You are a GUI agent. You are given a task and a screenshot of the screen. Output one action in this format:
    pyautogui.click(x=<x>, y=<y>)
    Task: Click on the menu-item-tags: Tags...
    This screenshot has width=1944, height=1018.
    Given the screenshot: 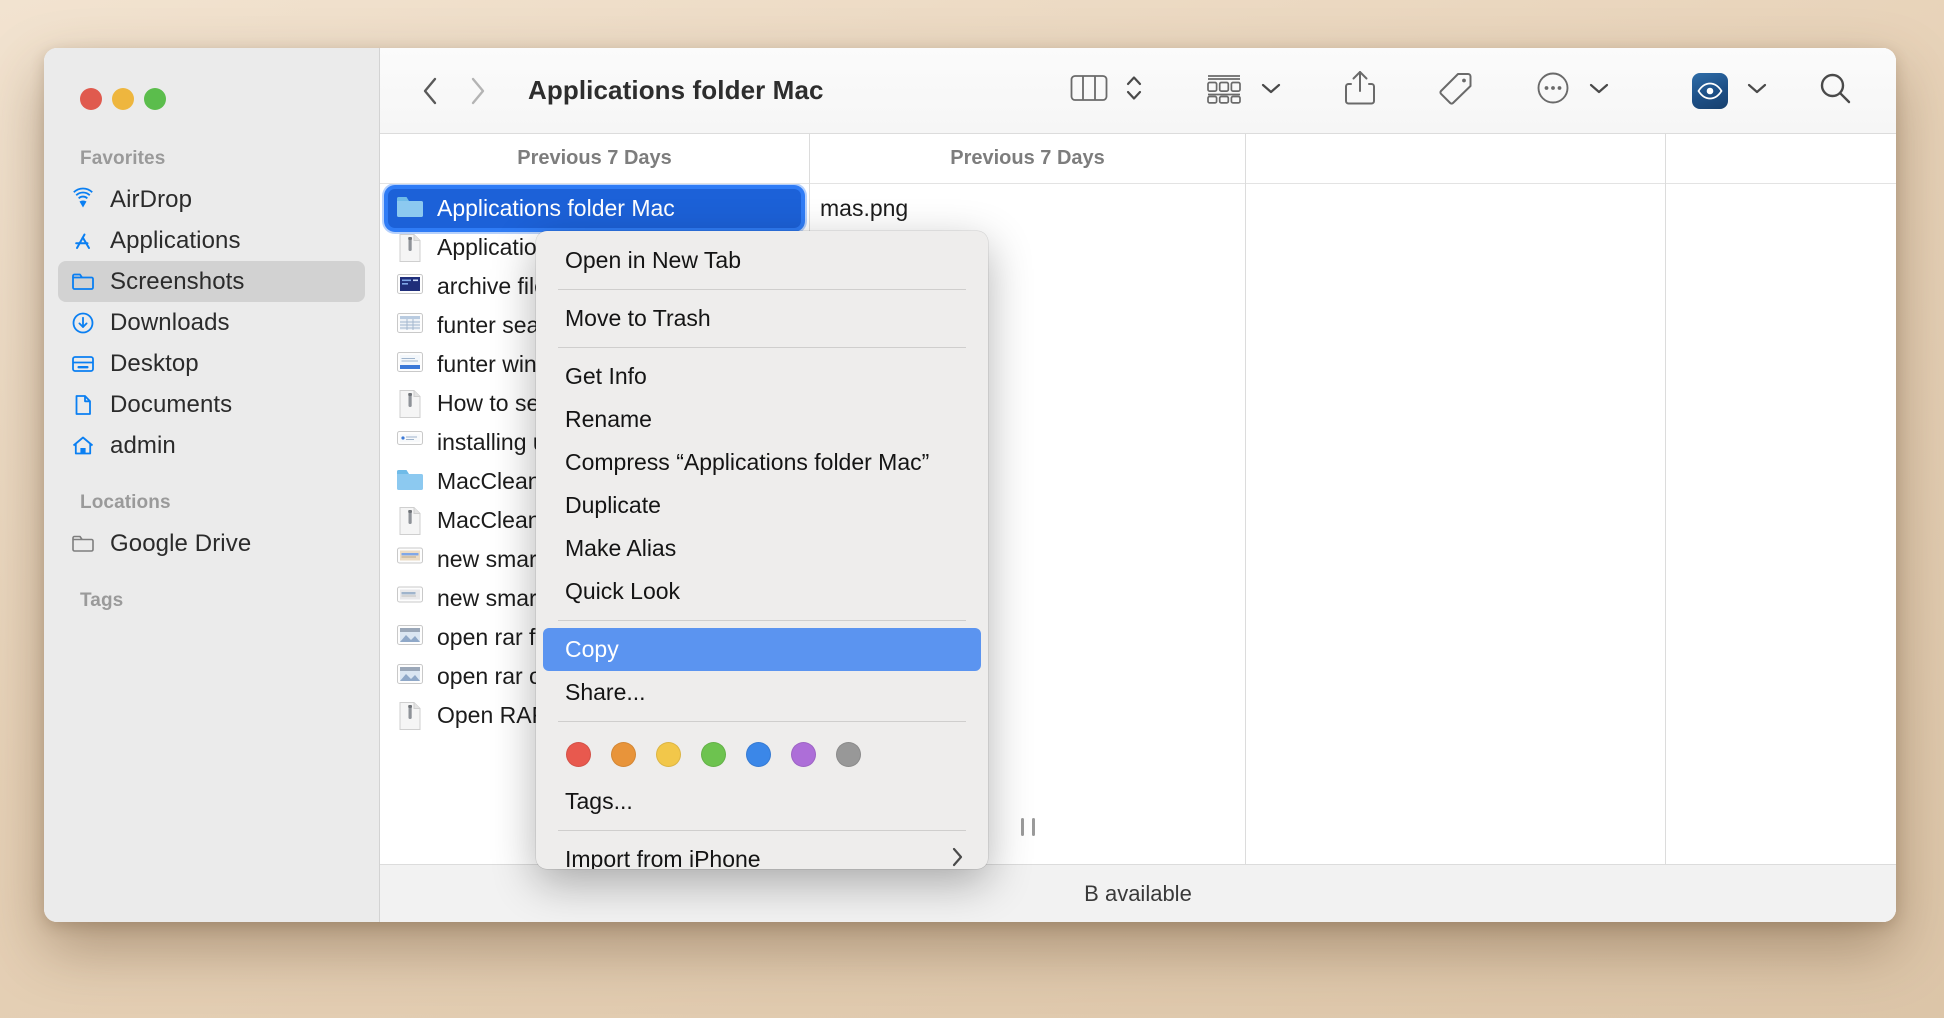 What is the action you would take?
    pyautogui.click(x=762, y=801)
    